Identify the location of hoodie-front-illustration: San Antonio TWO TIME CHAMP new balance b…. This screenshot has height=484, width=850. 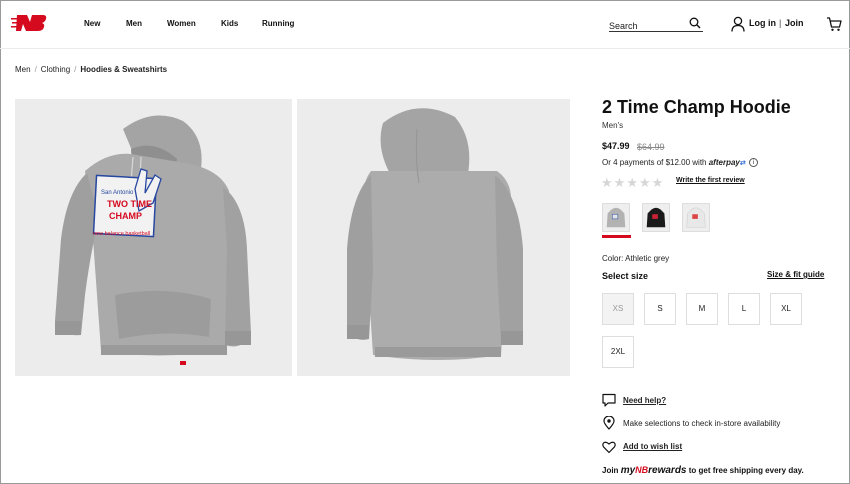
(153, 240).